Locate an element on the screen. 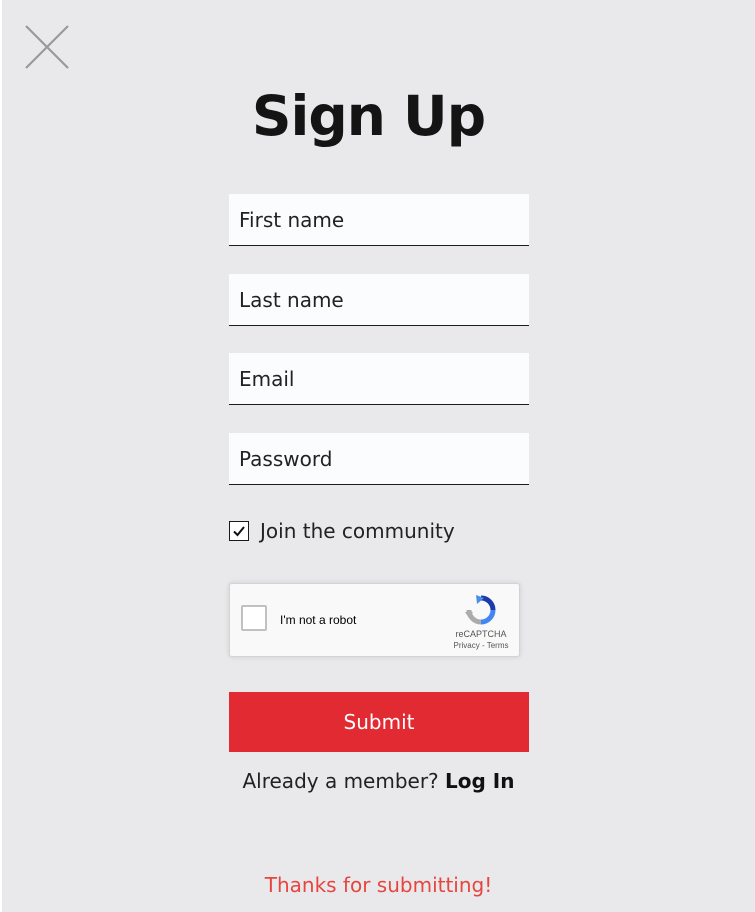  last-name-field is located at coordinates (379, 300).